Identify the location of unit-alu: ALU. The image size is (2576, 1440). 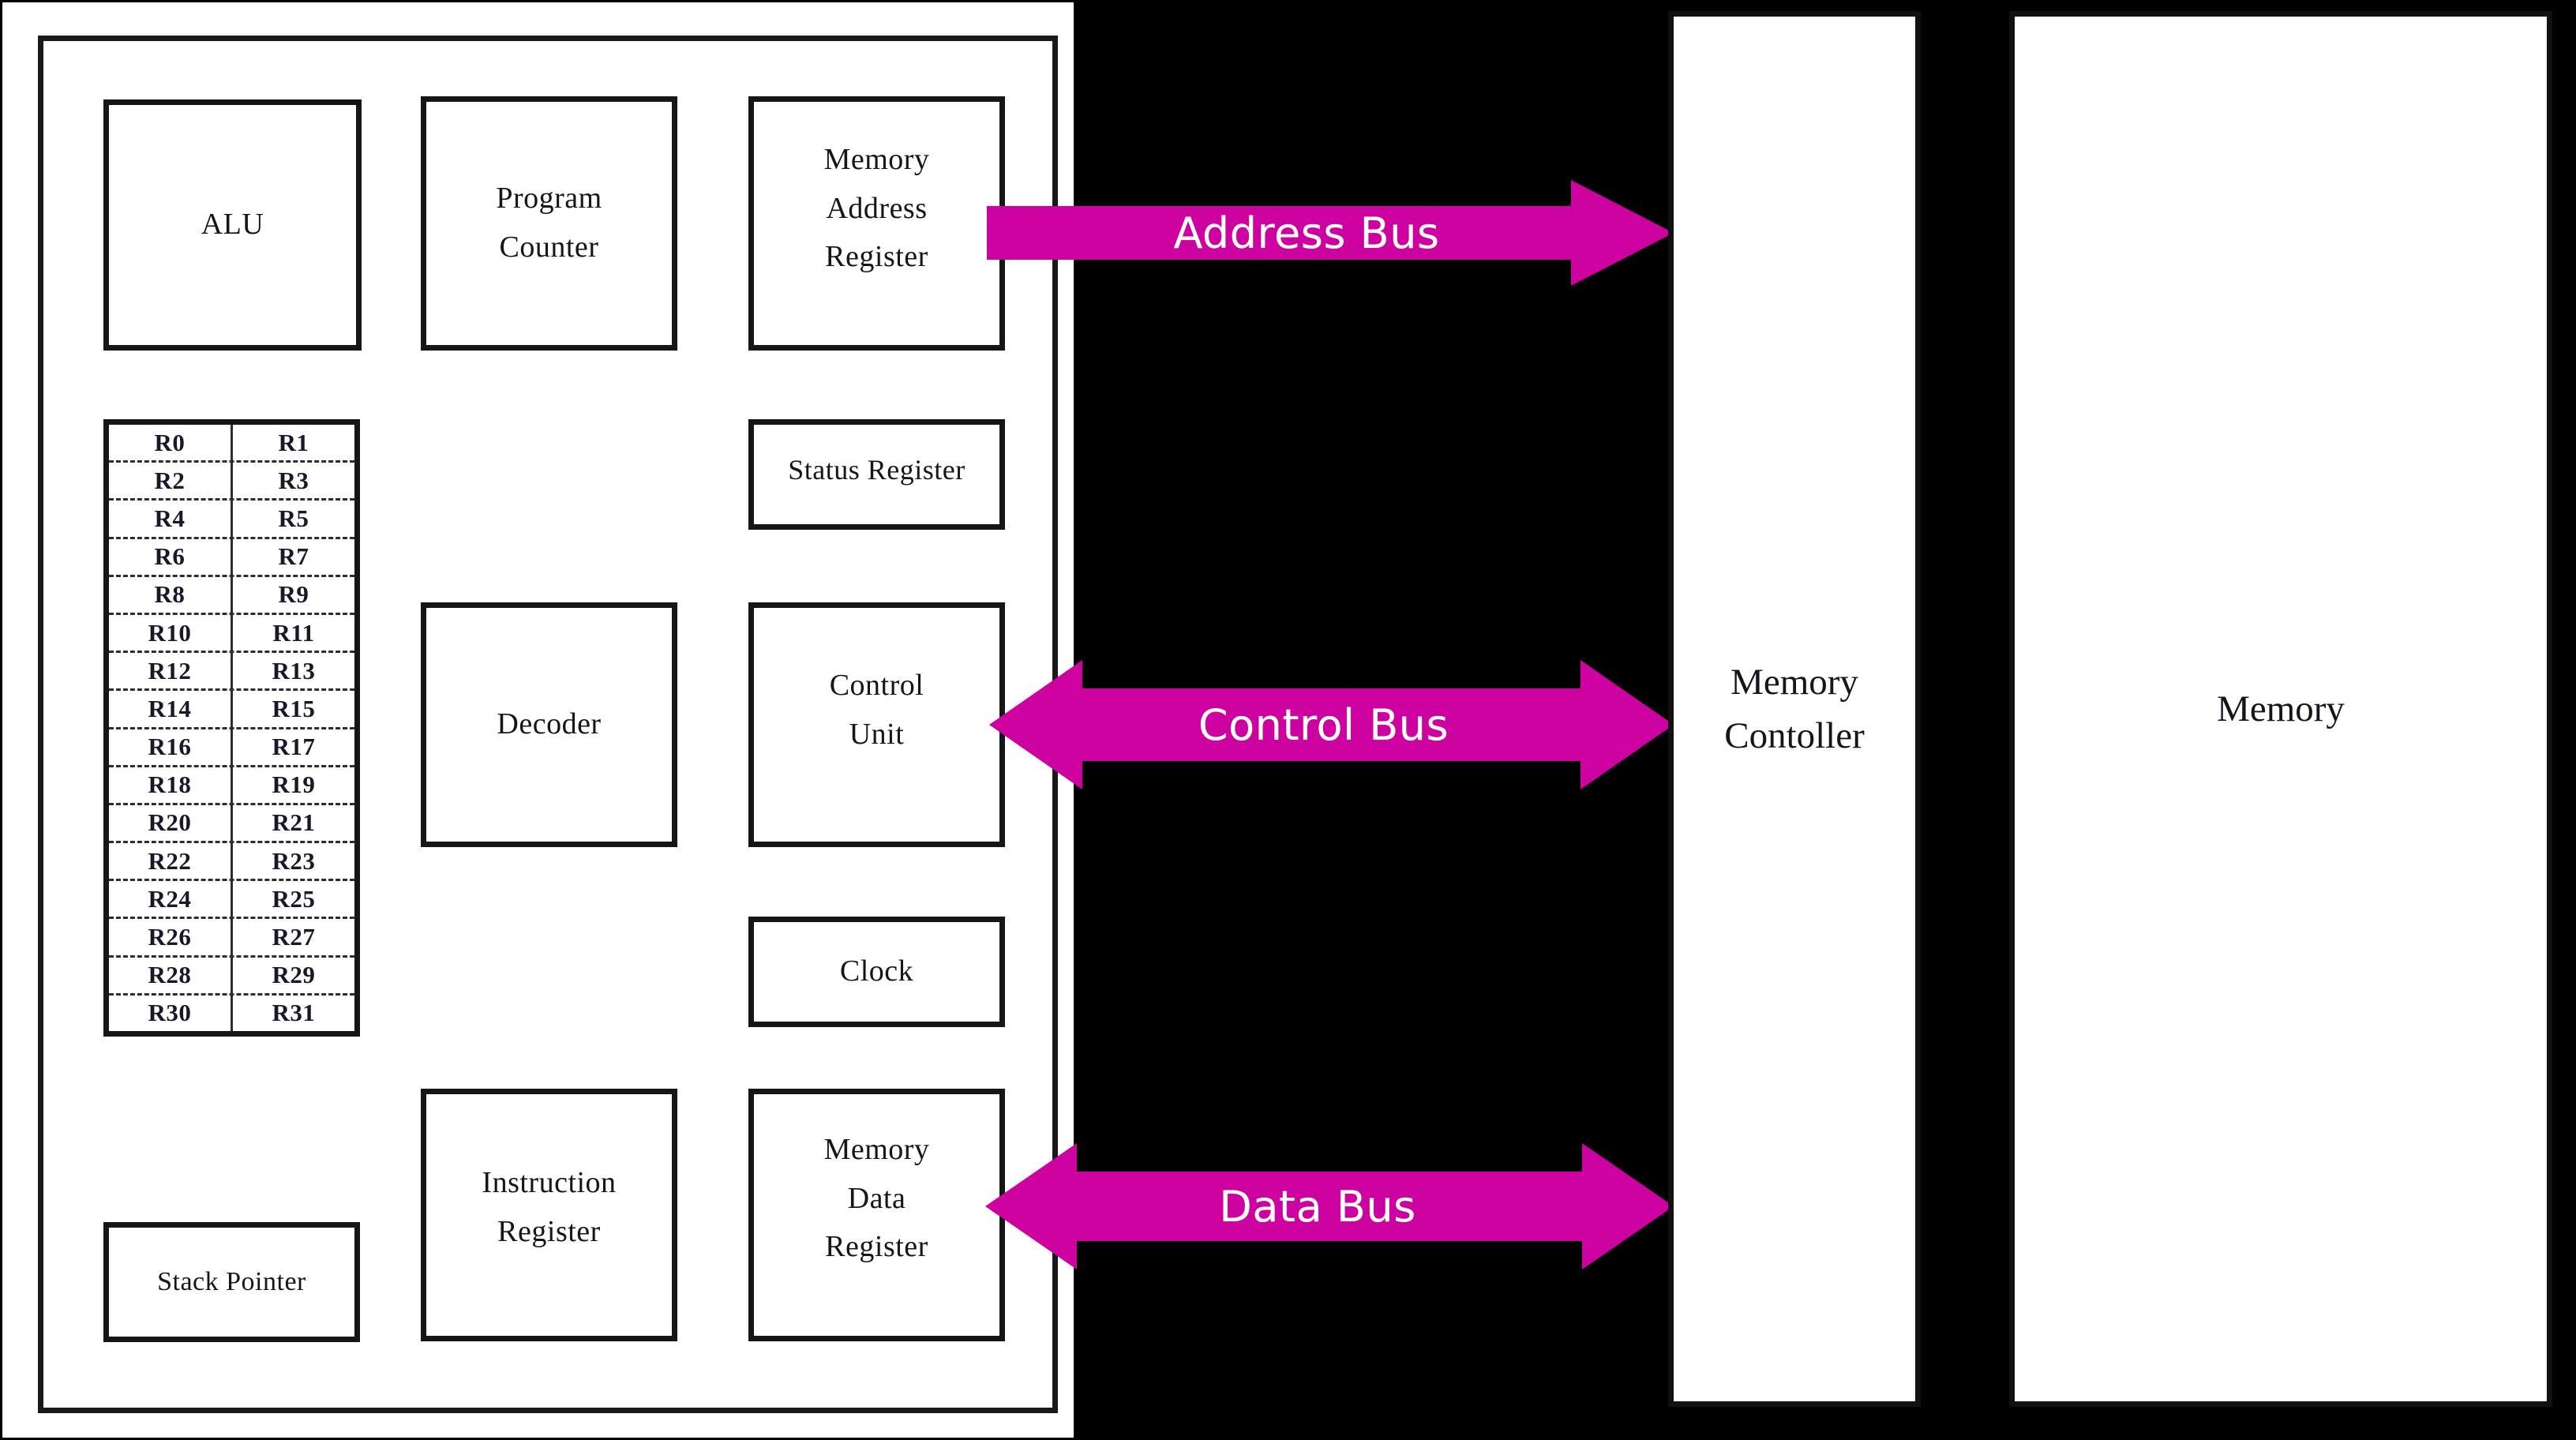
(233, 225).